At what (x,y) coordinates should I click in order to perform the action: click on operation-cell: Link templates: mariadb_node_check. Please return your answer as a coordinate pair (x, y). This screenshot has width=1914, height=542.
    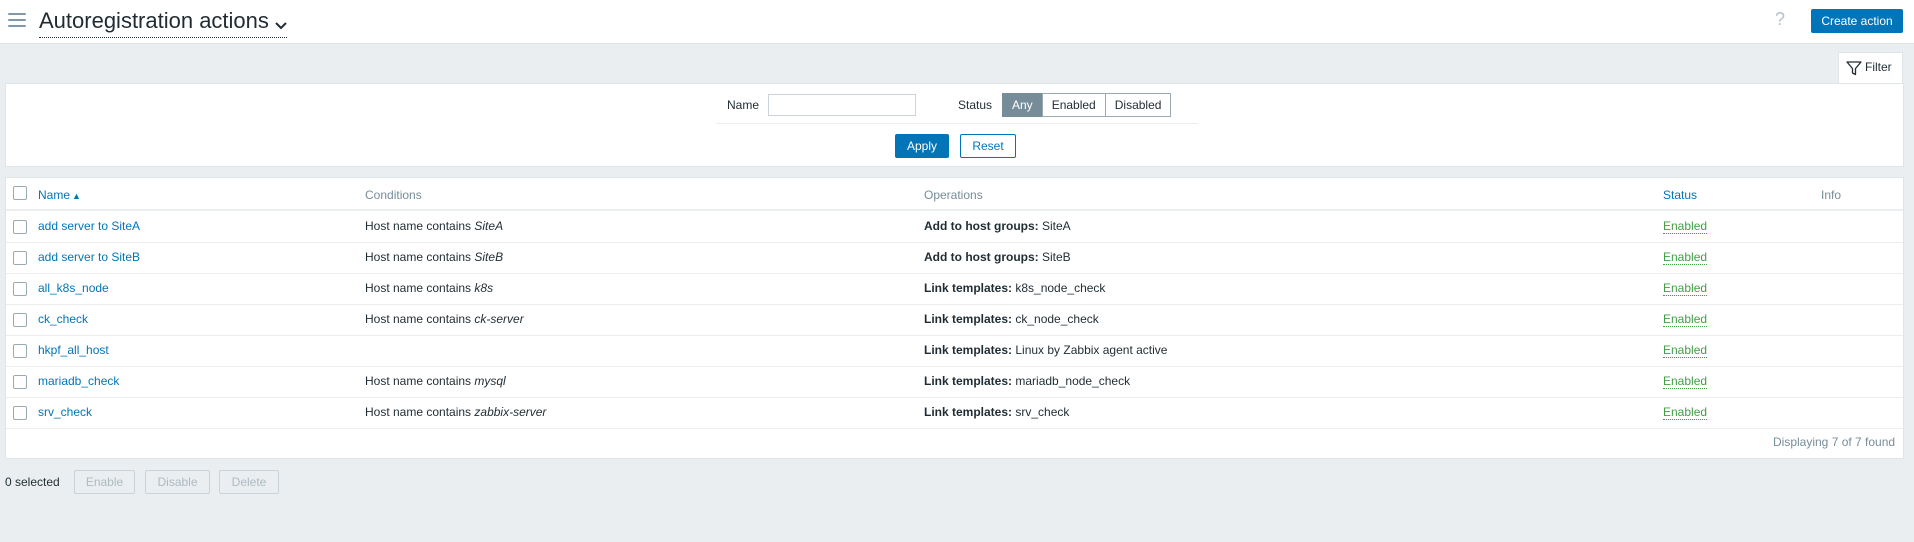
    Looking at the image, I should click on (1027, 381).